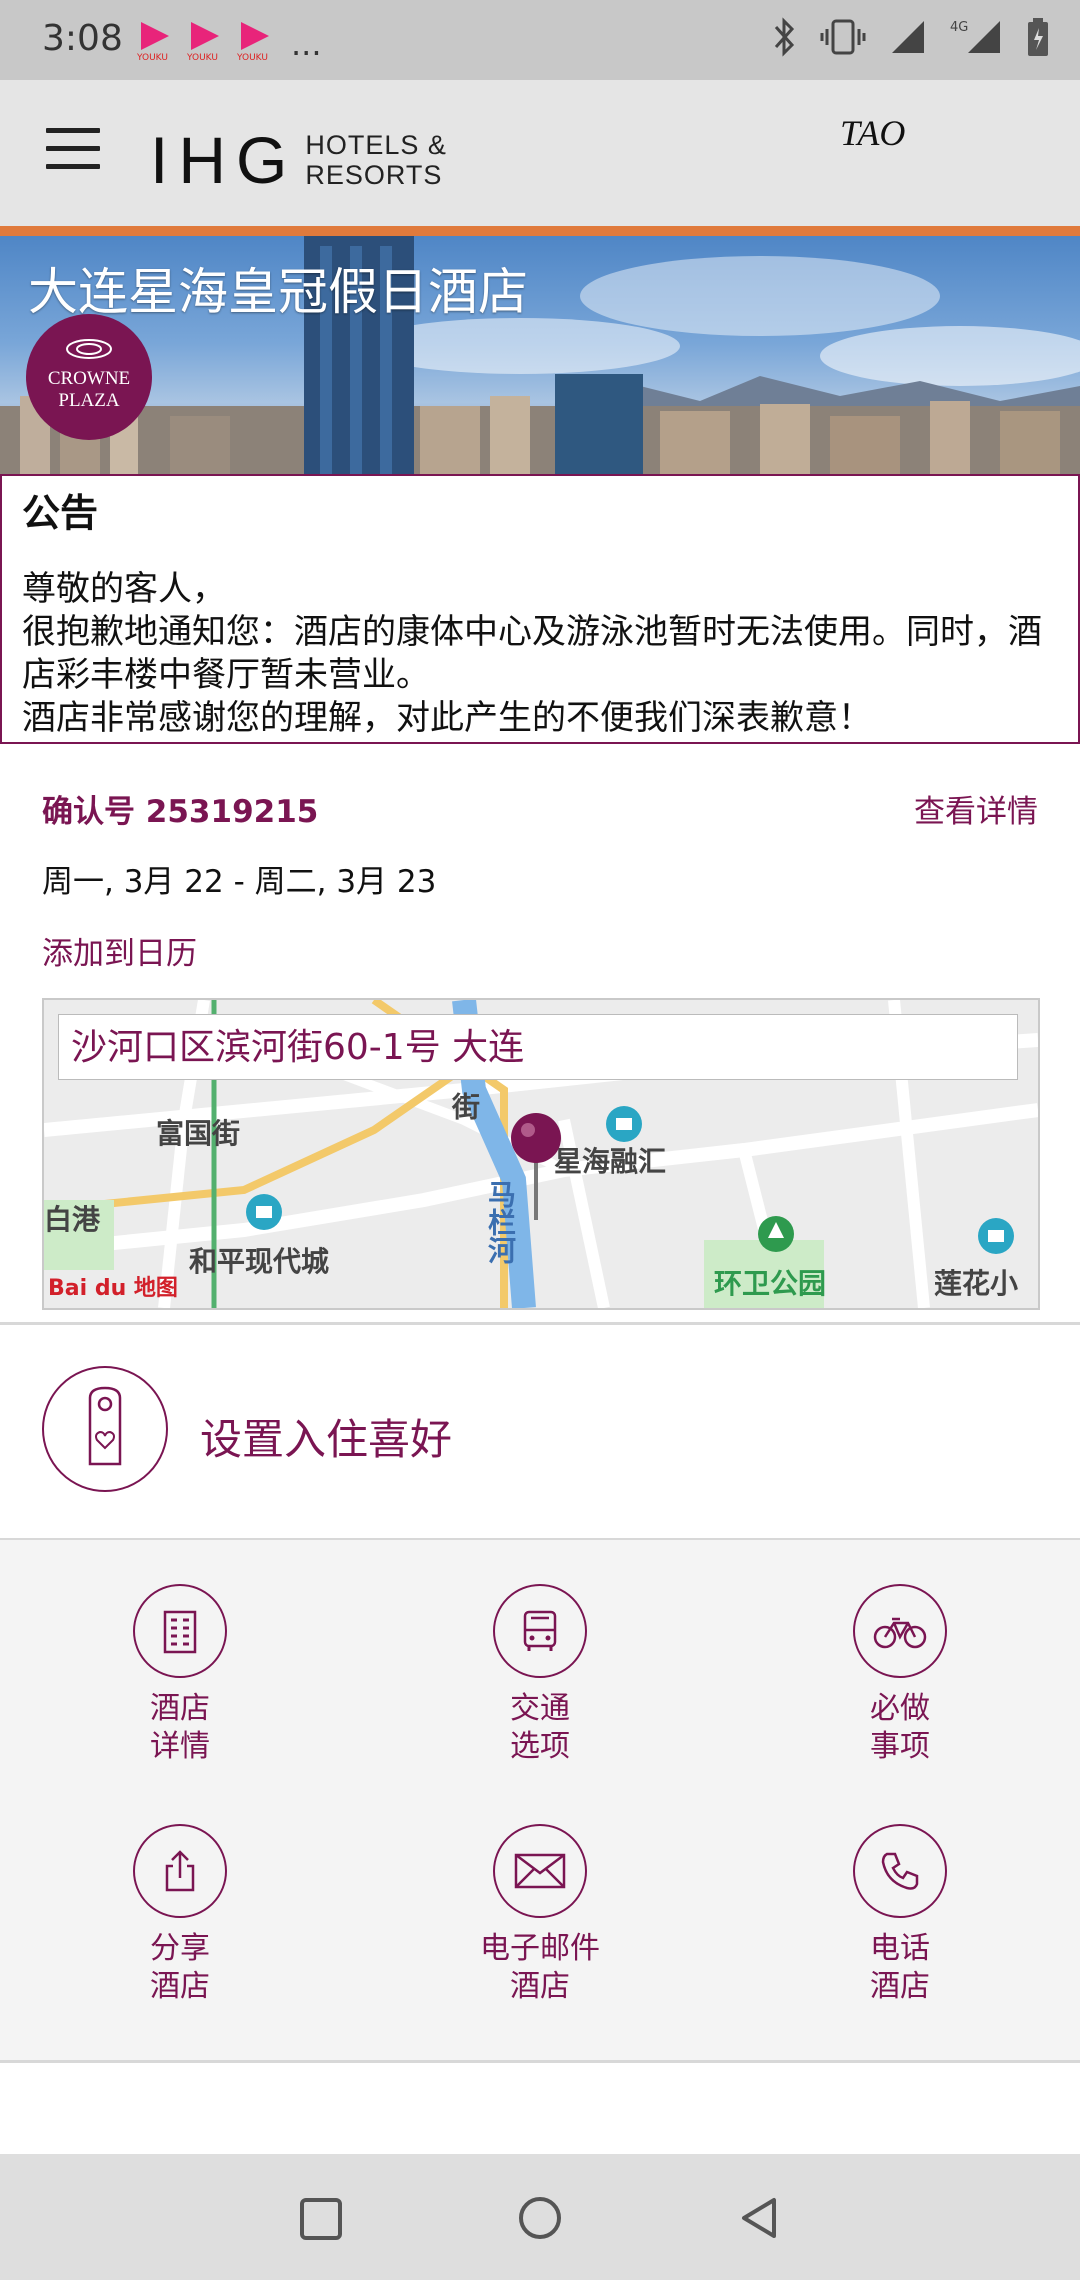  I want to click on things-to-do-button: 必做 事项, so click(900, 1675).